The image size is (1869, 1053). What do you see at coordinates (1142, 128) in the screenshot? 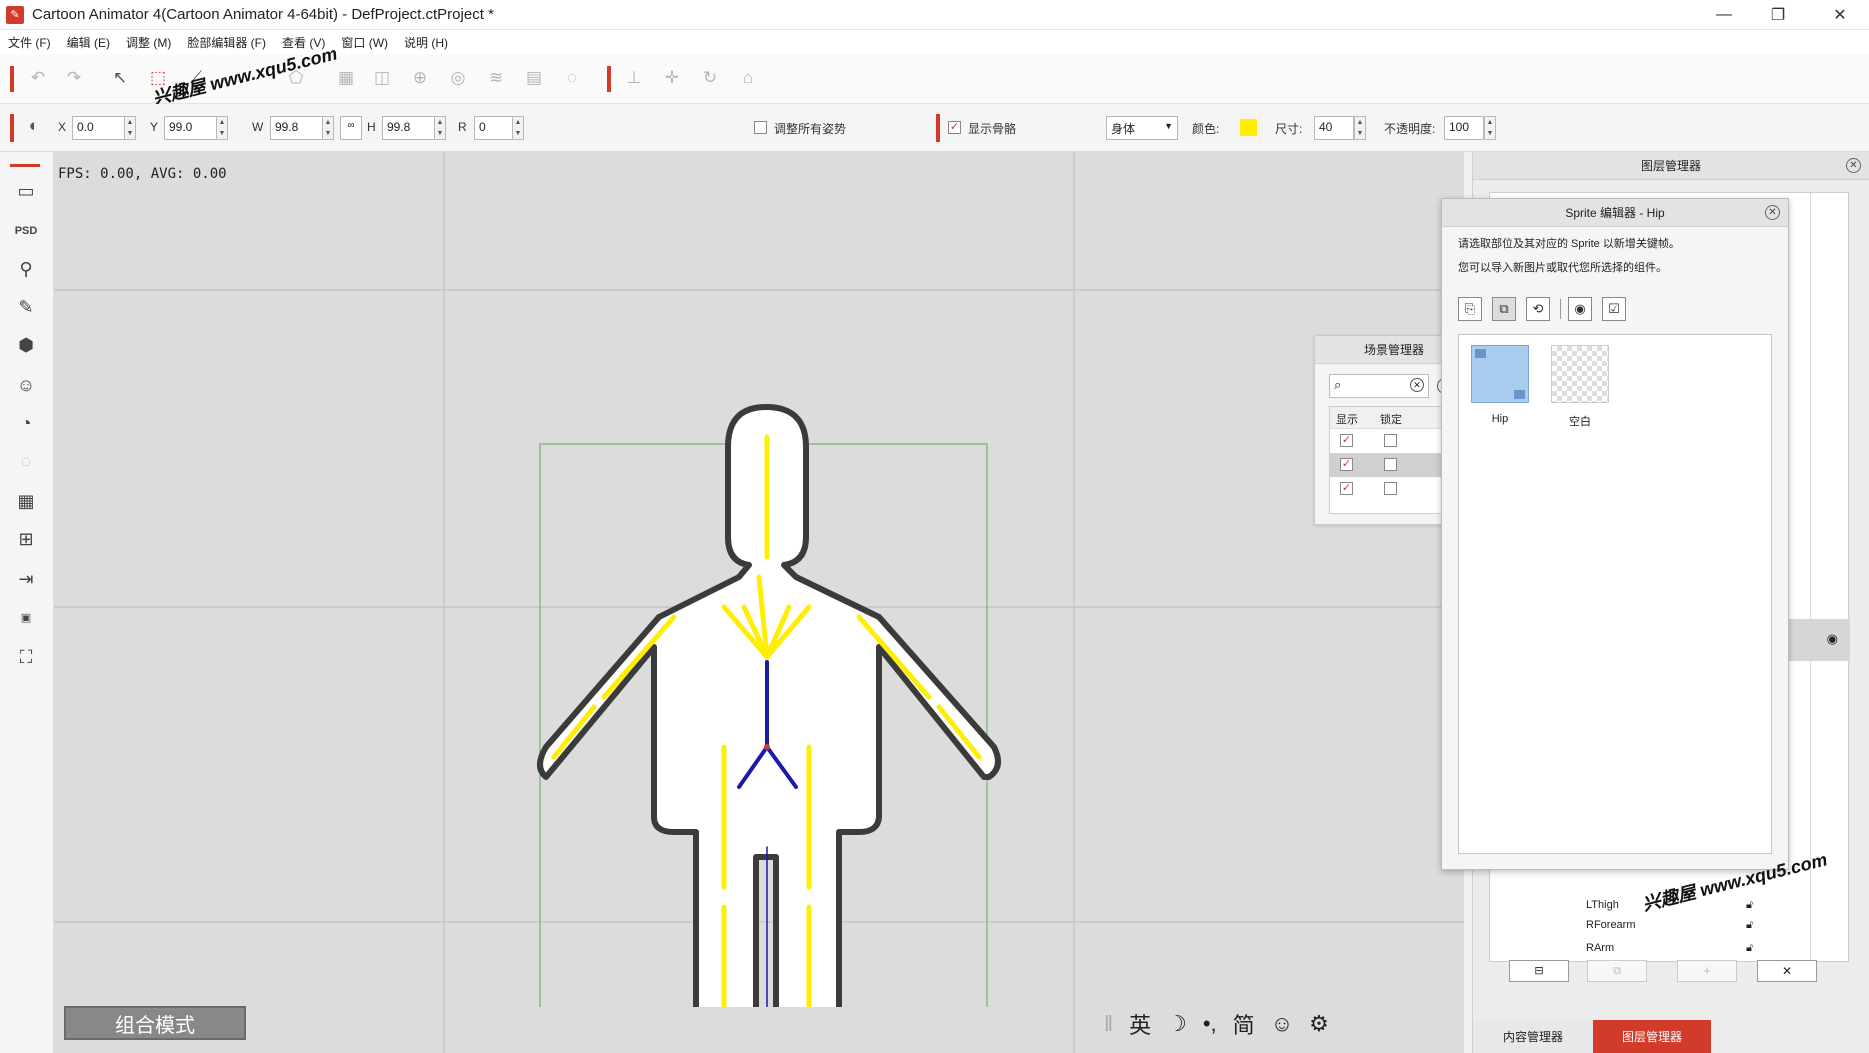
I see `body-part-select: 身体 ▼` at bounding box center [1142, 128].